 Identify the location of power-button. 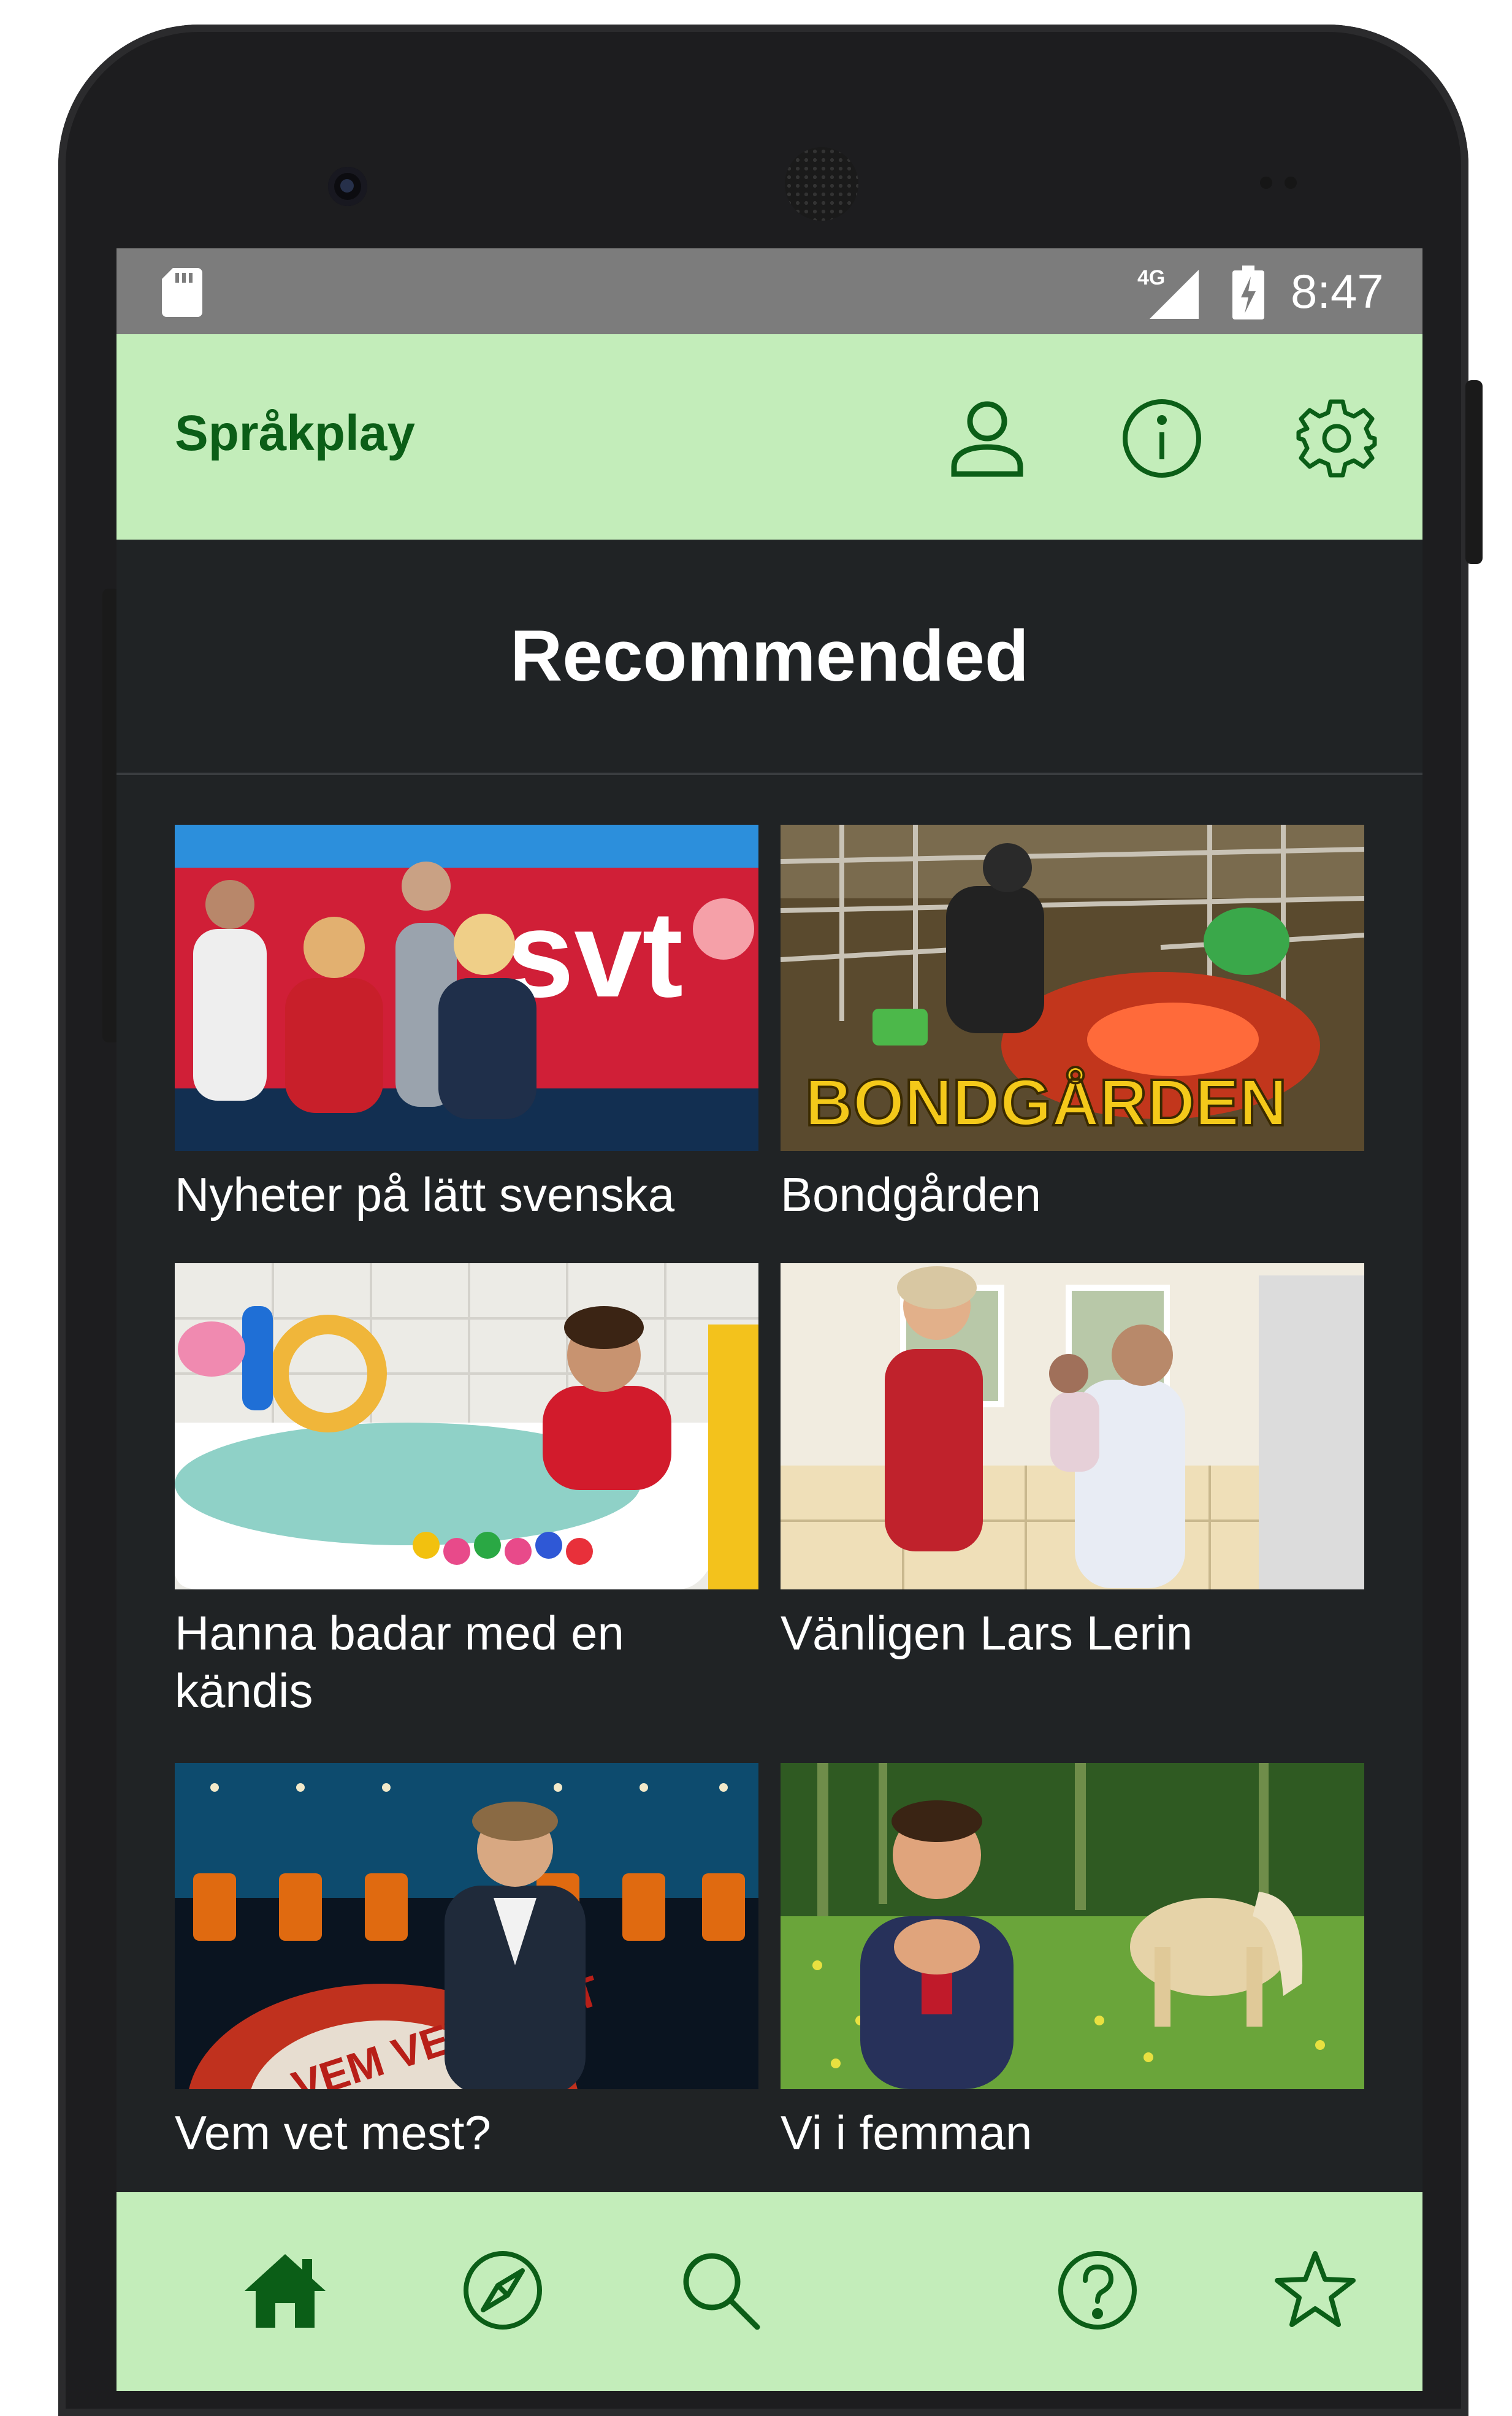
(1474, 472).